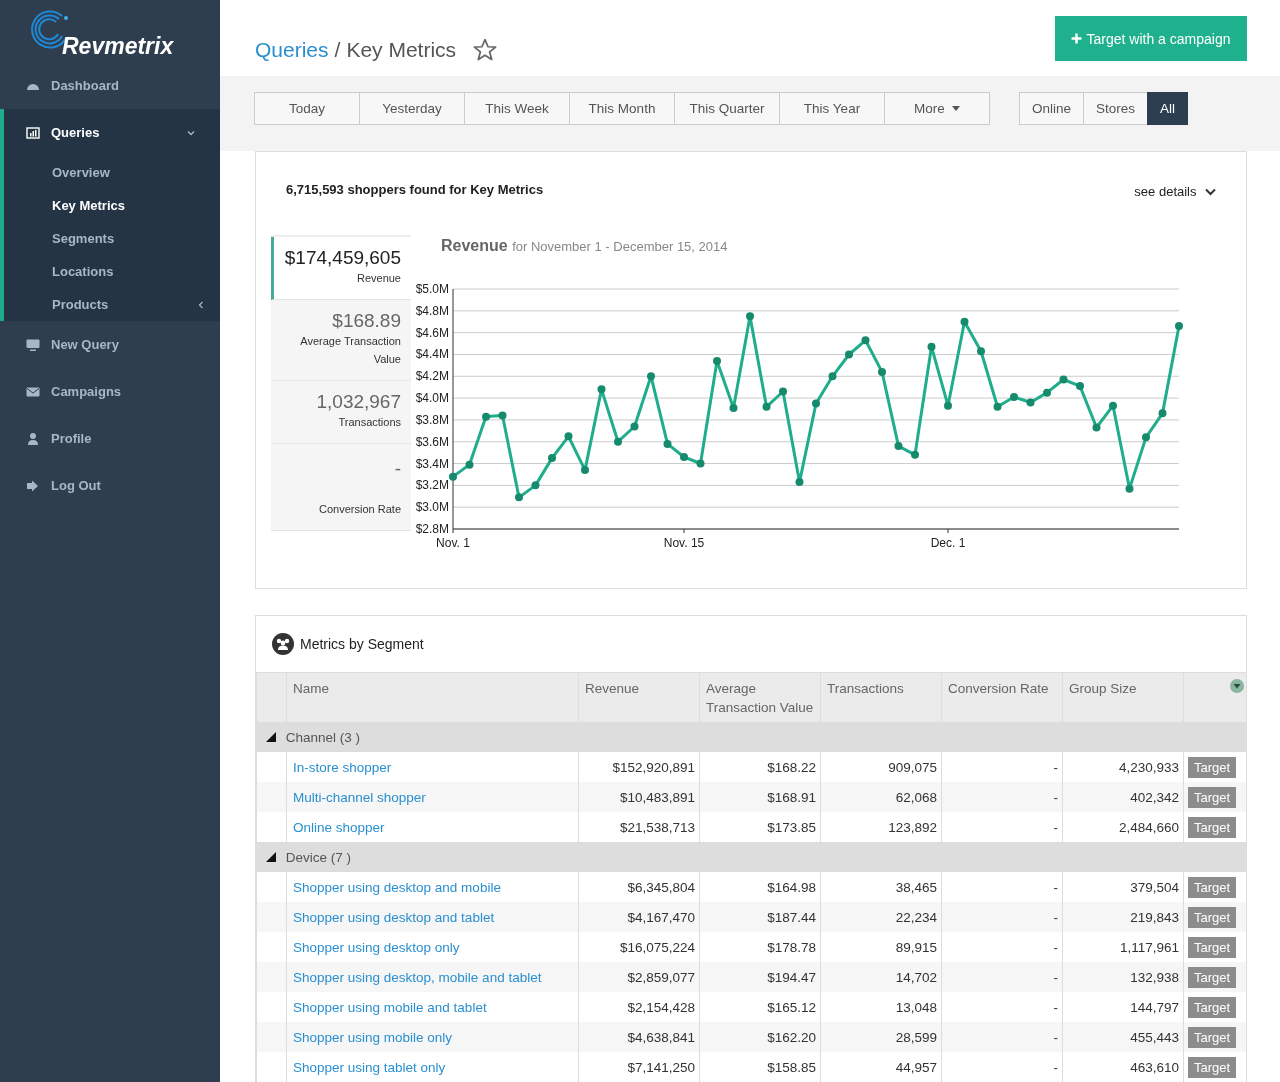  What do you see at coordinates (432, 289) in the screenshot?
I see `y-axis-label: $5.0M` at bounding box center [432, 289].